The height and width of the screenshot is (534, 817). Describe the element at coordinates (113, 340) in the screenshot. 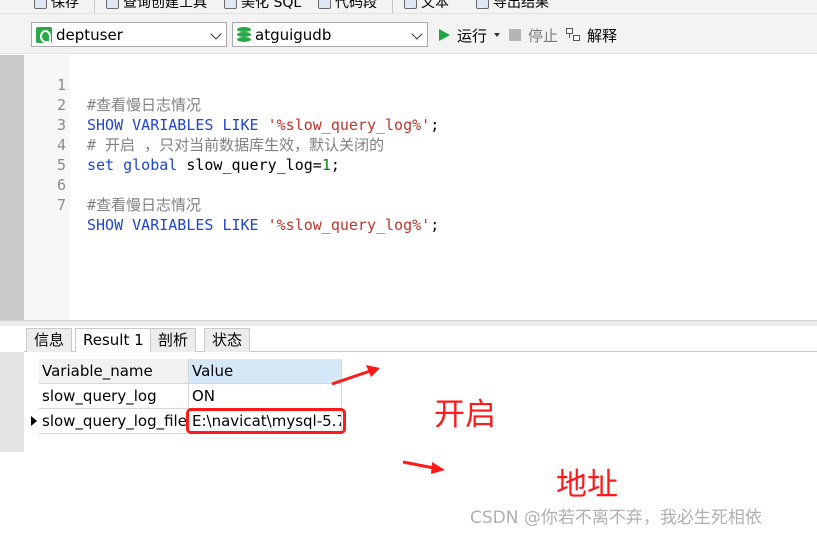

I see `tab-result-1: Result 1` at that location.